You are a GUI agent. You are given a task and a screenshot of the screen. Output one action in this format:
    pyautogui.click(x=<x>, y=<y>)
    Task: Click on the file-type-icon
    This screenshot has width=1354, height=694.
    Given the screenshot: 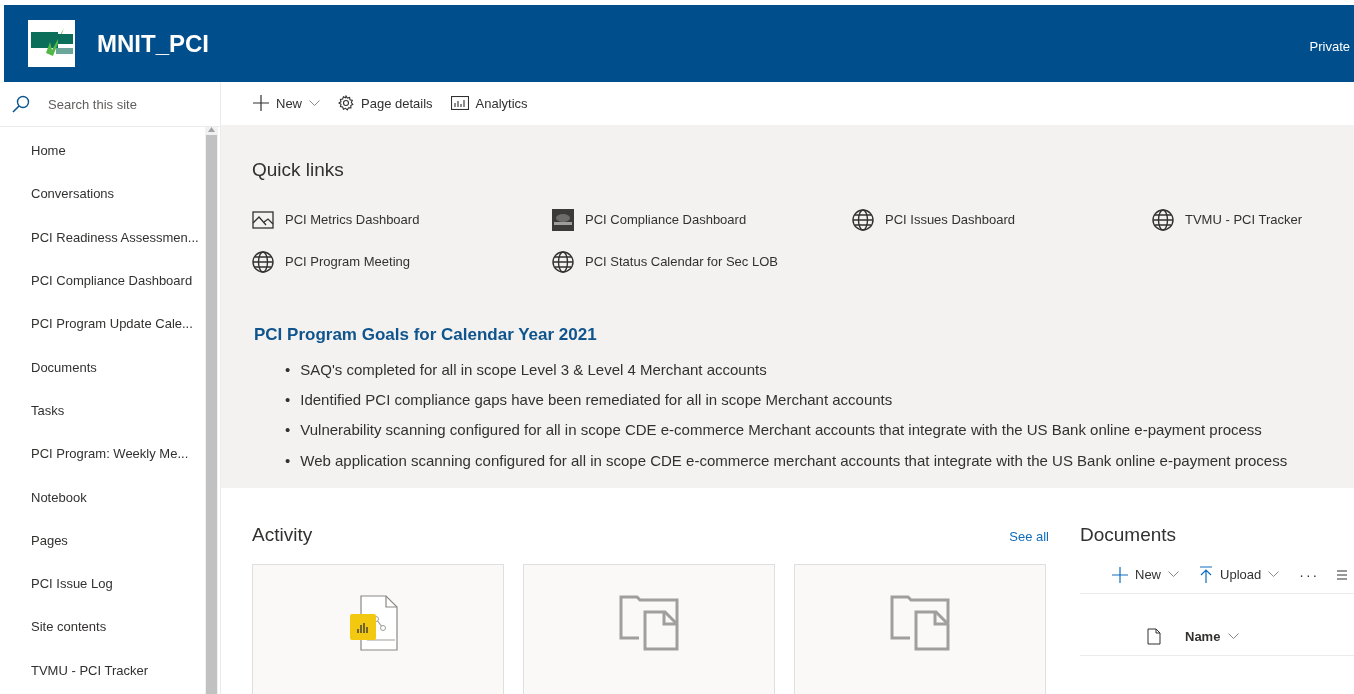 What is the action you would take?
    pyautogui.click(x=1154, y=636)
    